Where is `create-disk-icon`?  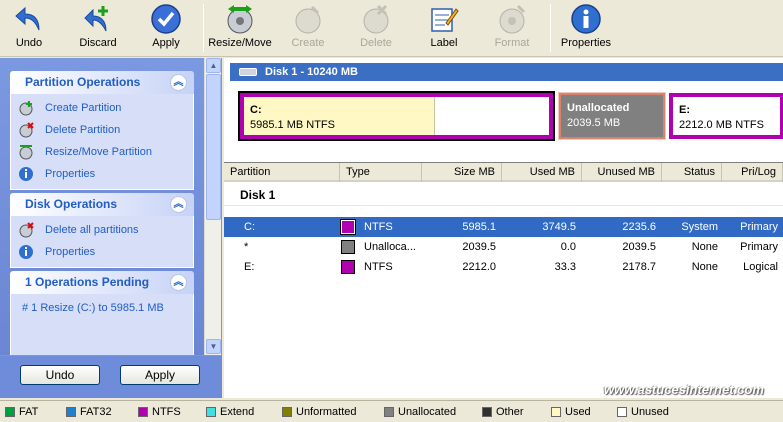 create-disk-icon is located at coordinates (308, 19).